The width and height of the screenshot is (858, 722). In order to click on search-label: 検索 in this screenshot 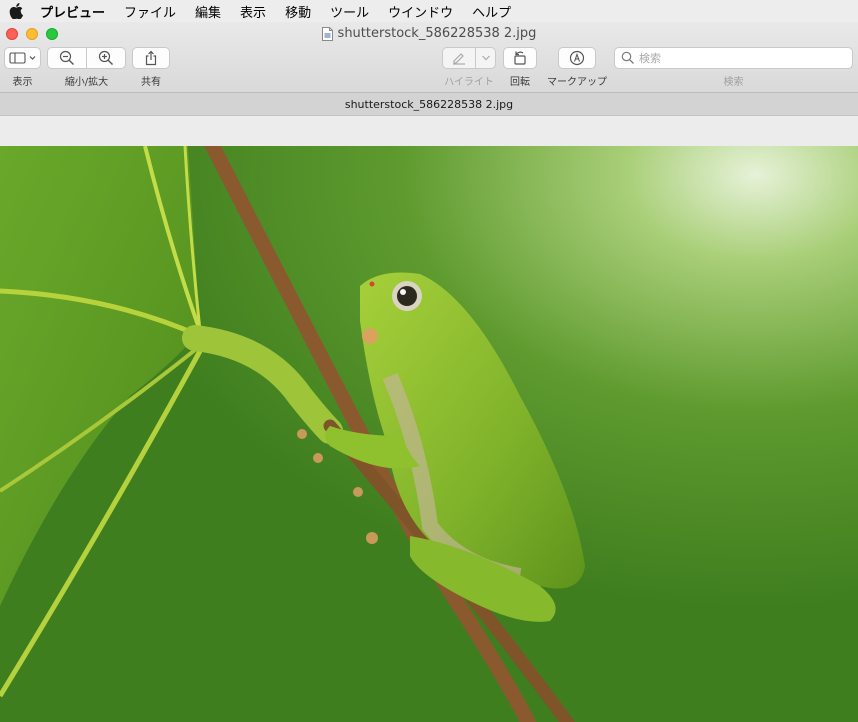, I will do `click(733, 82)`.